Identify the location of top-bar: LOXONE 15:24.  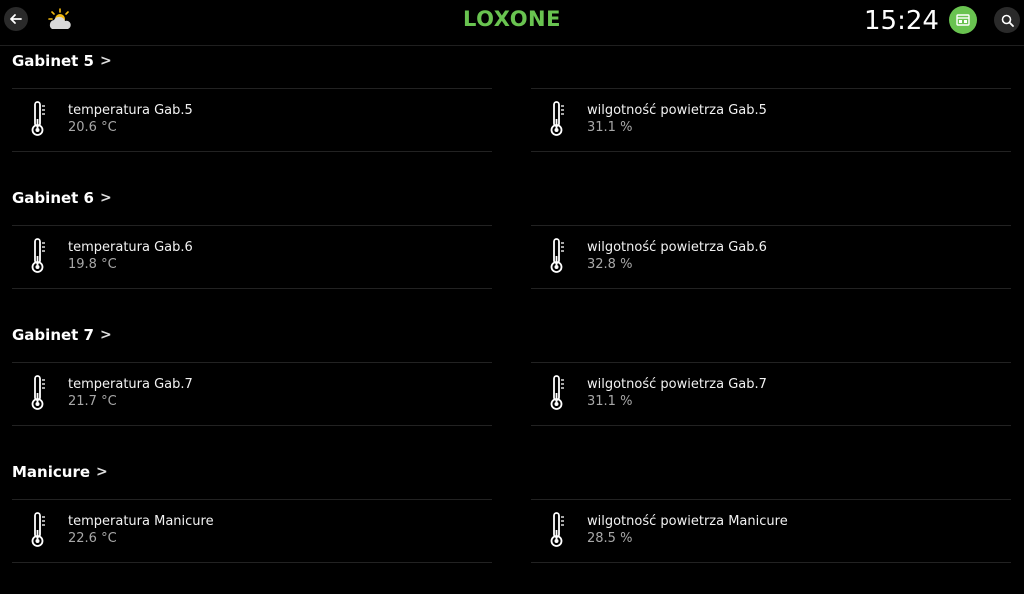
(512, 23).